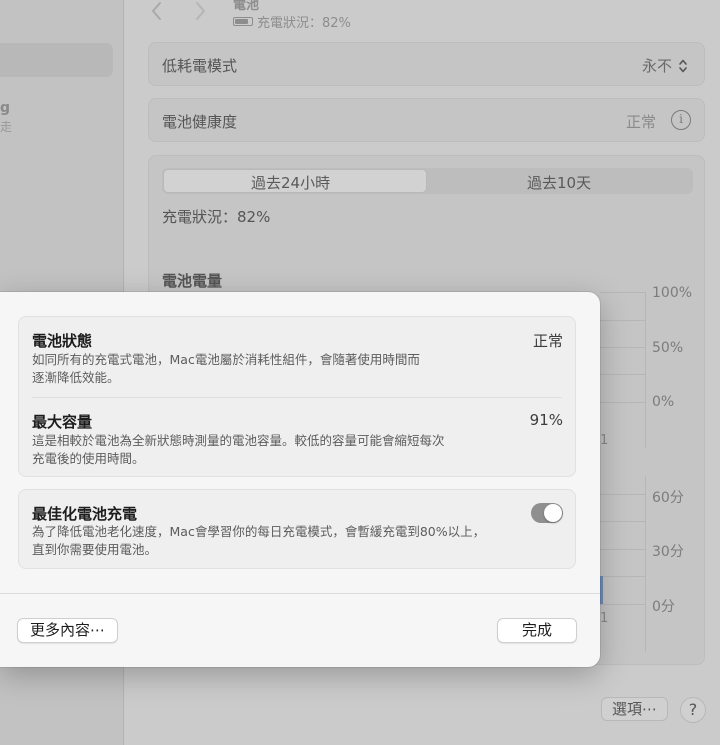  Describe the element at coordinates (67, 630) in the screenshot. I see `more-info-button: 更多內容⋯` at that location.